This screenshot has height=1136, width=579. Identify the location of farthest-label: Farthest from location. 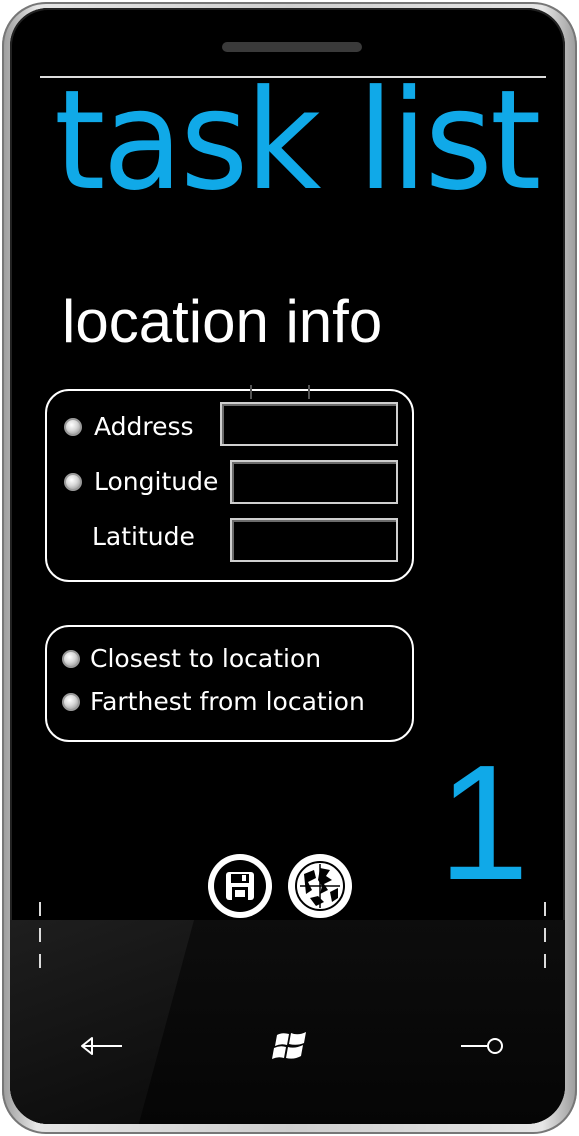
(227, 701).